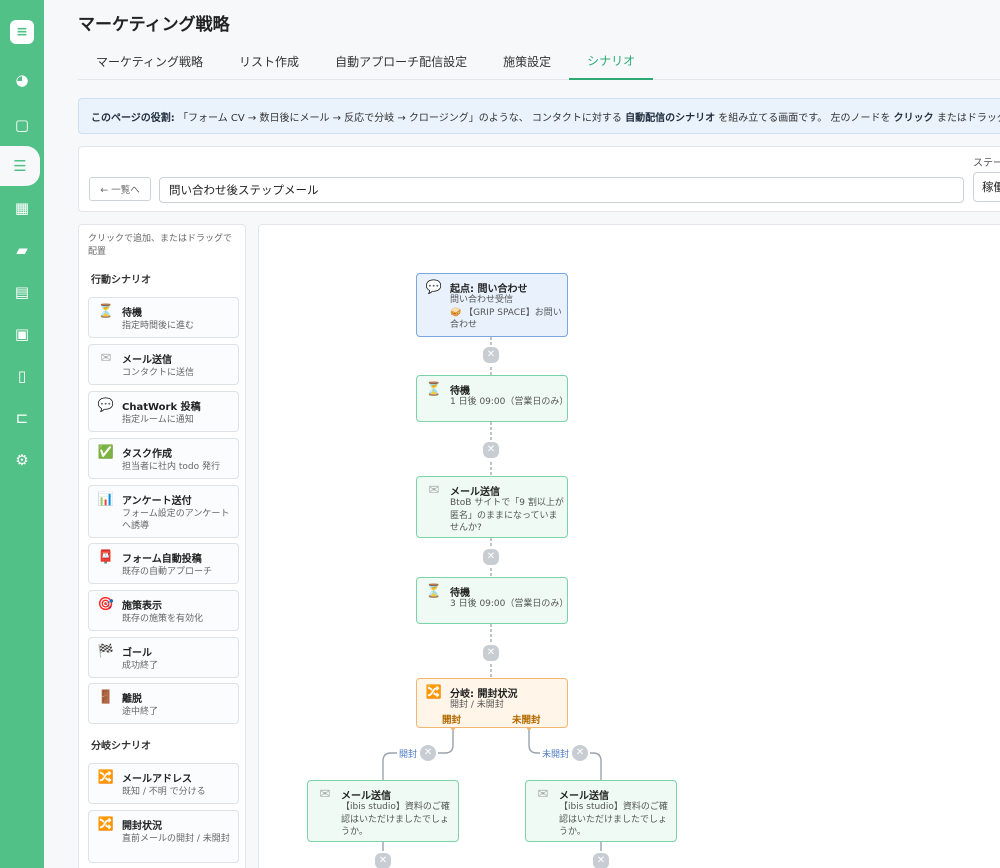 Image resolution: width=1000 pixels, height=868 pixels. Describe the element at coordinates (20, 166) in the screenshot. I see `checklist-icon: ☰` at that location.